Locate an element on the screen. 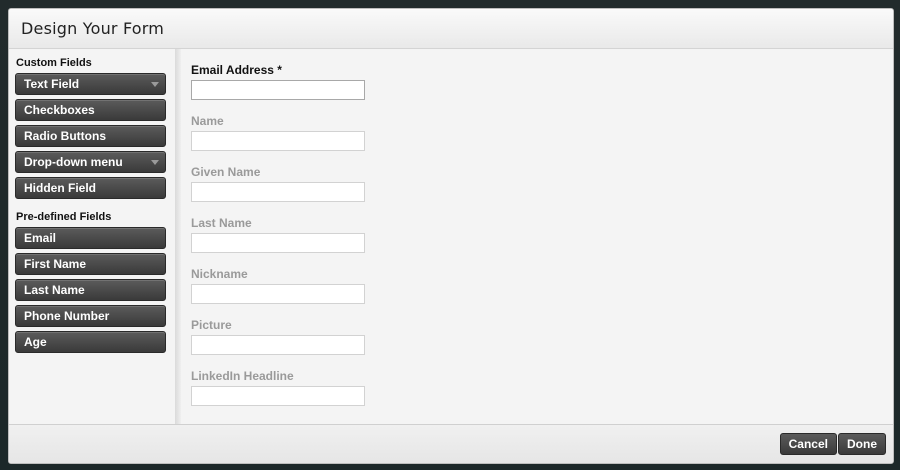  linkedin-headline-label: LinkedIn Headline is located at coordinates (242, 376).